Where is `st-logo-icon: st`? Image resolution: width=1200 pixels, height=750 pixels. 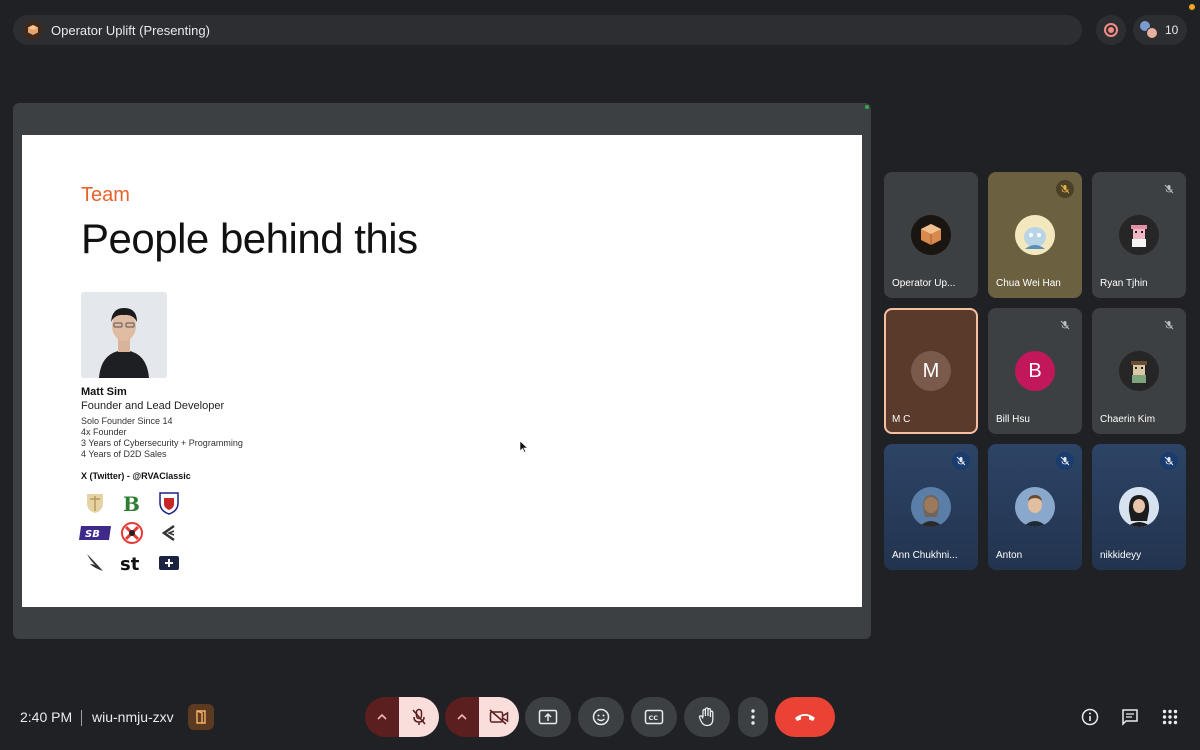
st-logo-icon: st is located at coordinates (132, 563).